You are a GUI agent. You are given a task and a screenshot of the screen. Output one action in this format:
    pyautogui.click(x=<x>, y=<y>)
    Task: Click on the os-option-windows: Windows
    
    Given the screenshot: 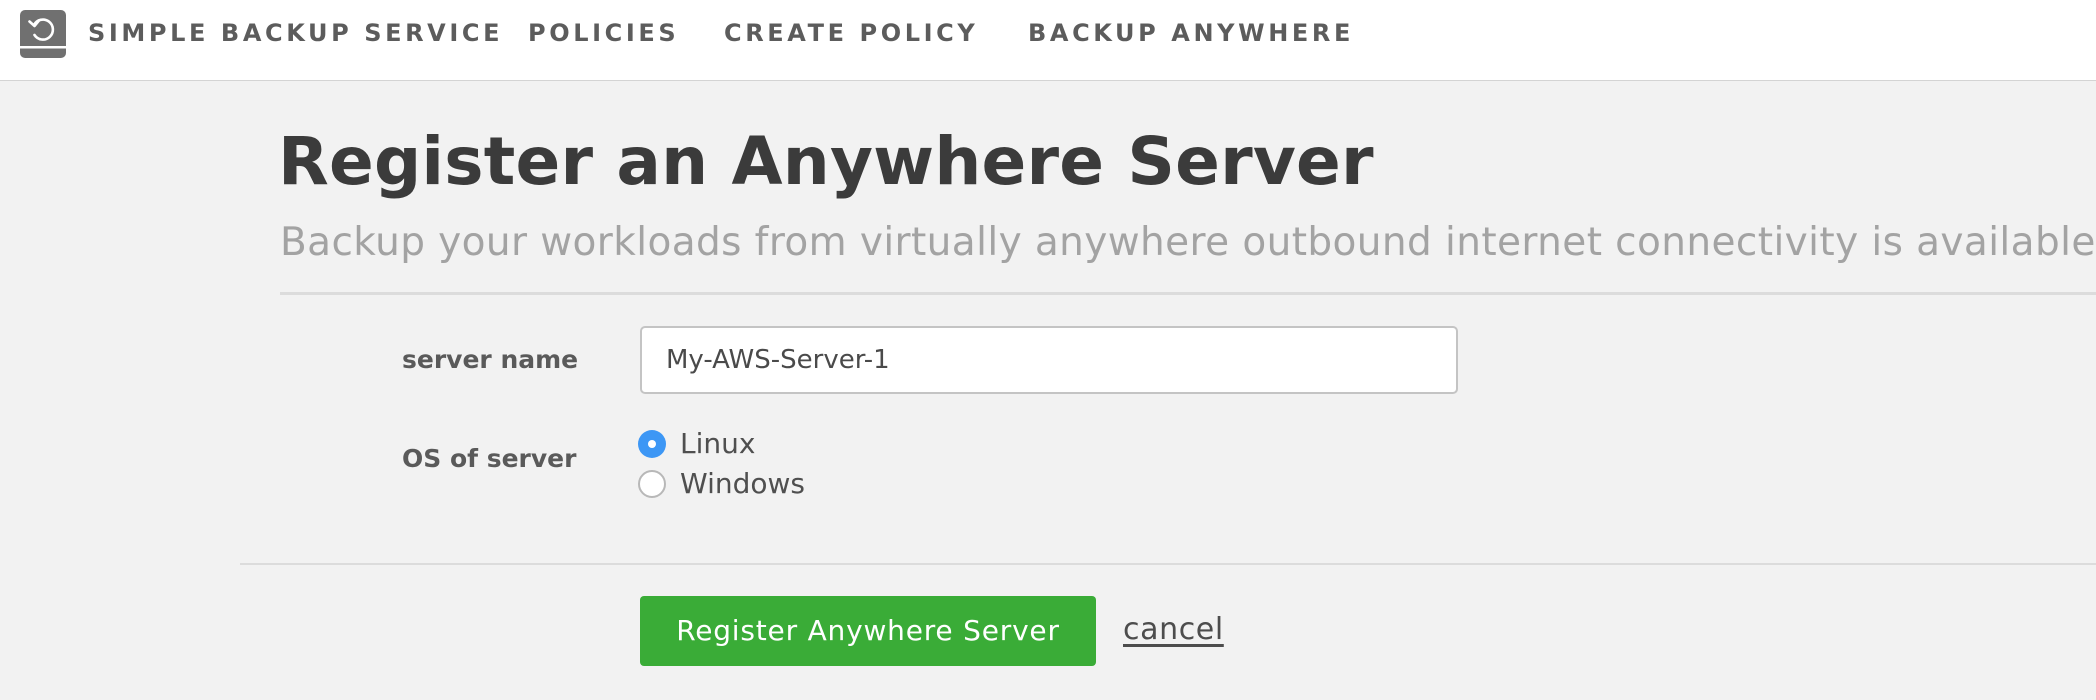 What is the action you would take?
    pyautogui.click(x=721, y=484)
    